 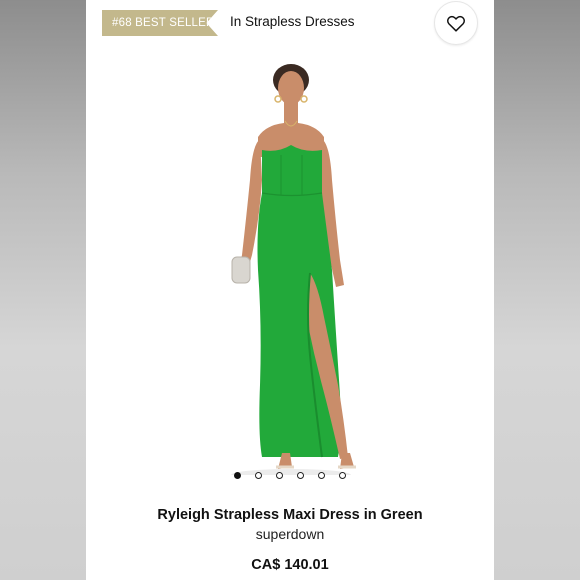 I want to click on favorite-button, so click(x=456, y=23).